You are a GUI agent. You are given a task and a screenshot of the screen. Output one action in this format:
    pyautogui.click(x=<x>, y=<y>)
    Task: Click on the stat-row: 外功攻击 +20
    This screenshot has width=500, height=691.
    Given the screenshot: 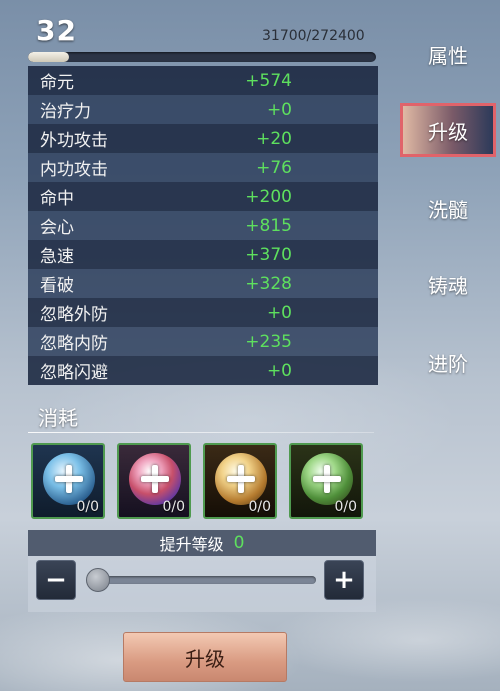 What is the action you would take?
    pyautogui.click(x=203, y=138)
    